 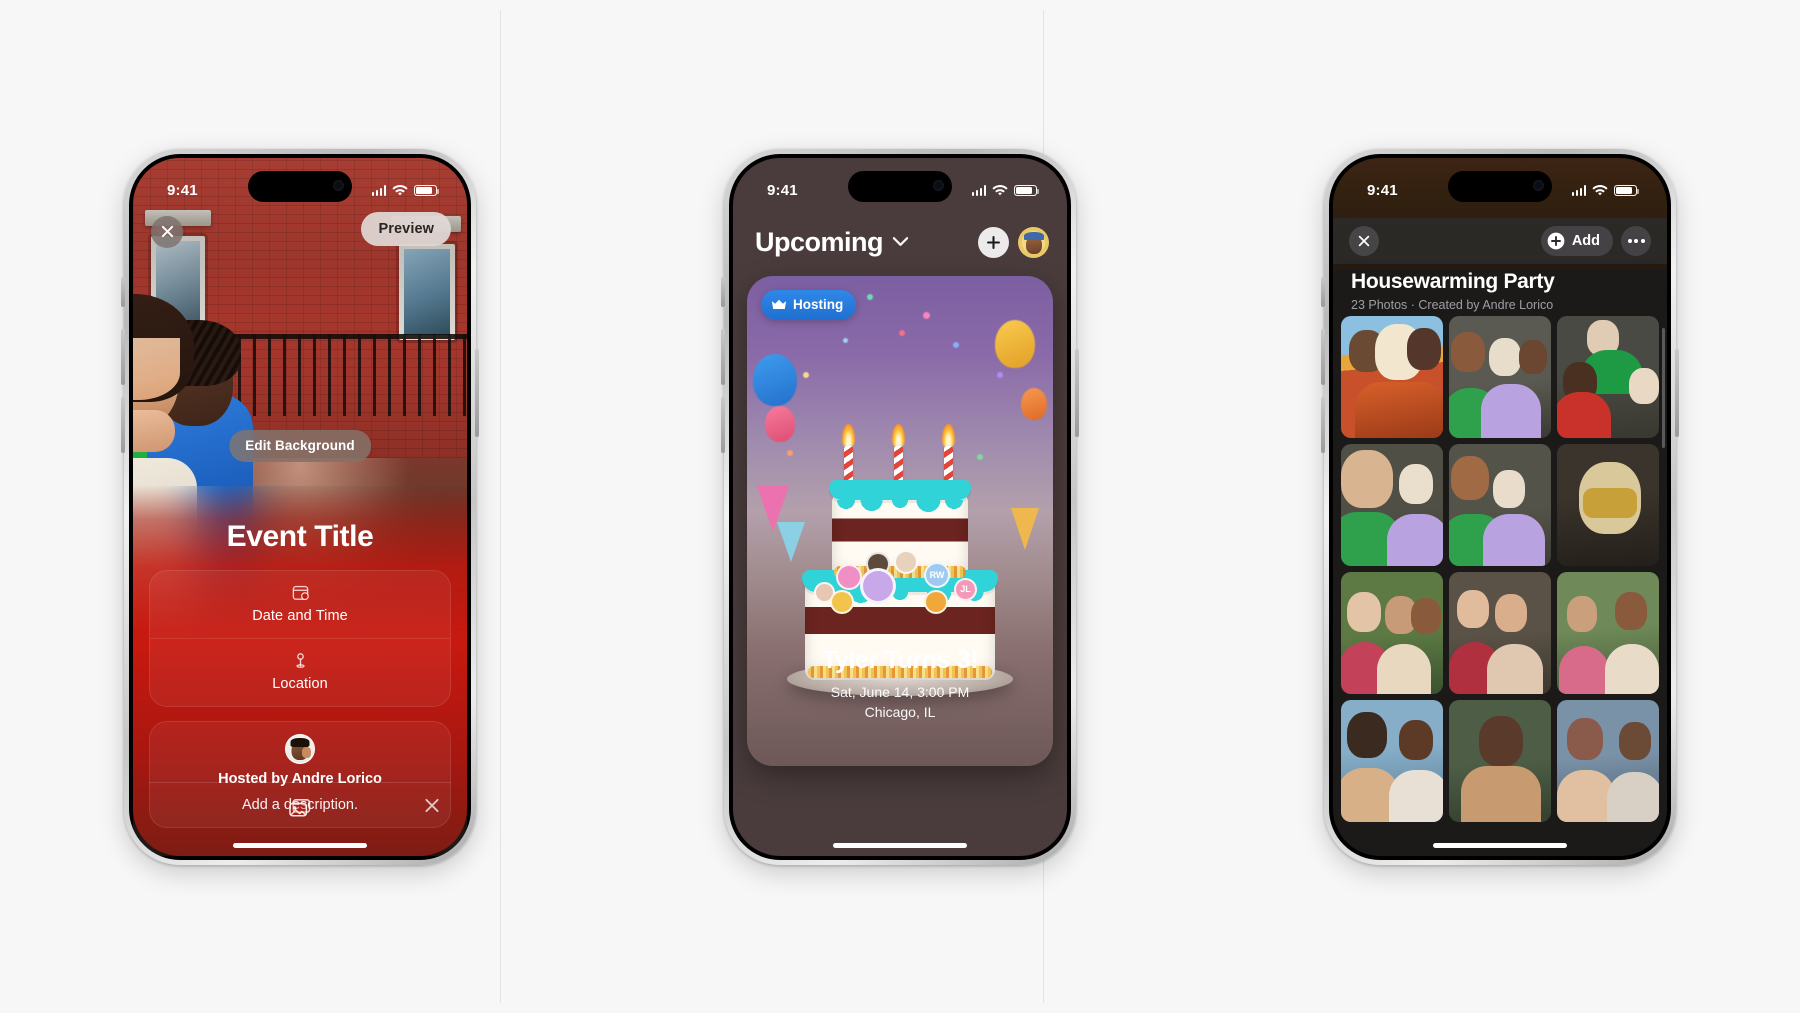 I want to click on add-photos-button: Add, so click(x=1576, y=240).